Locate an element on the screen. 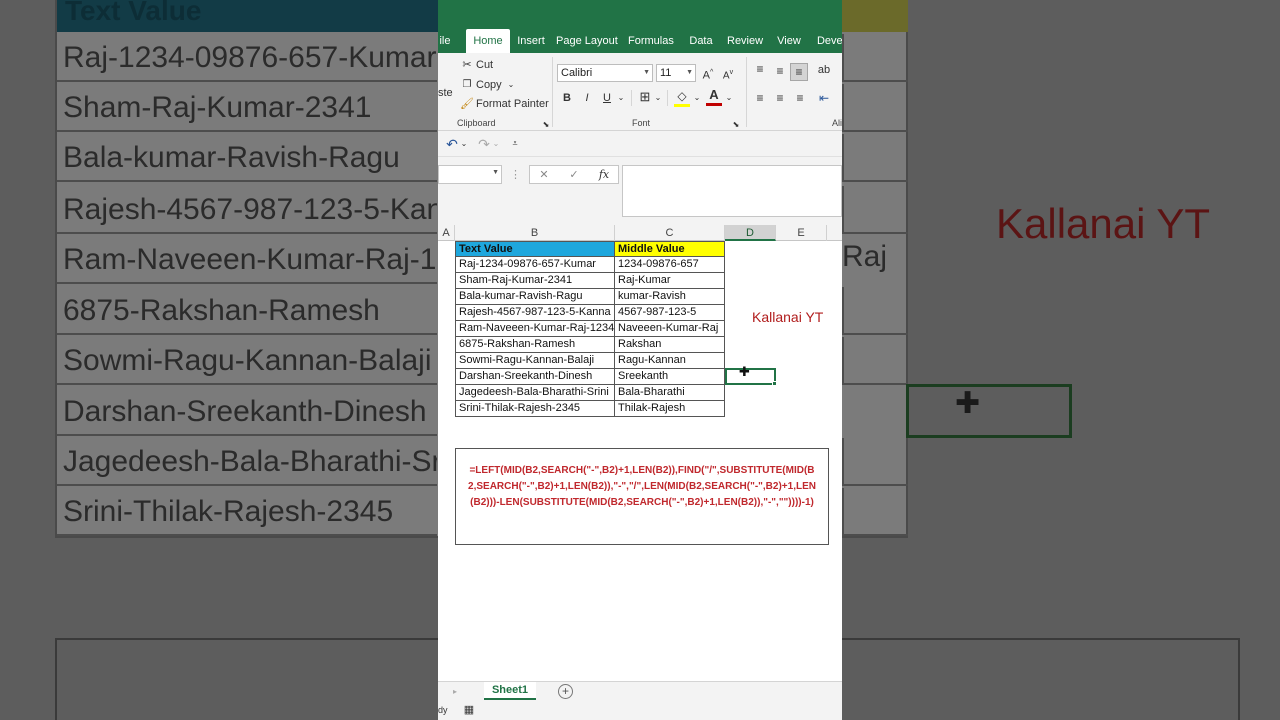  table-cell-text: Jagedeesh-Bala-Bharathi-Srini is located at coordinates (535, 393).